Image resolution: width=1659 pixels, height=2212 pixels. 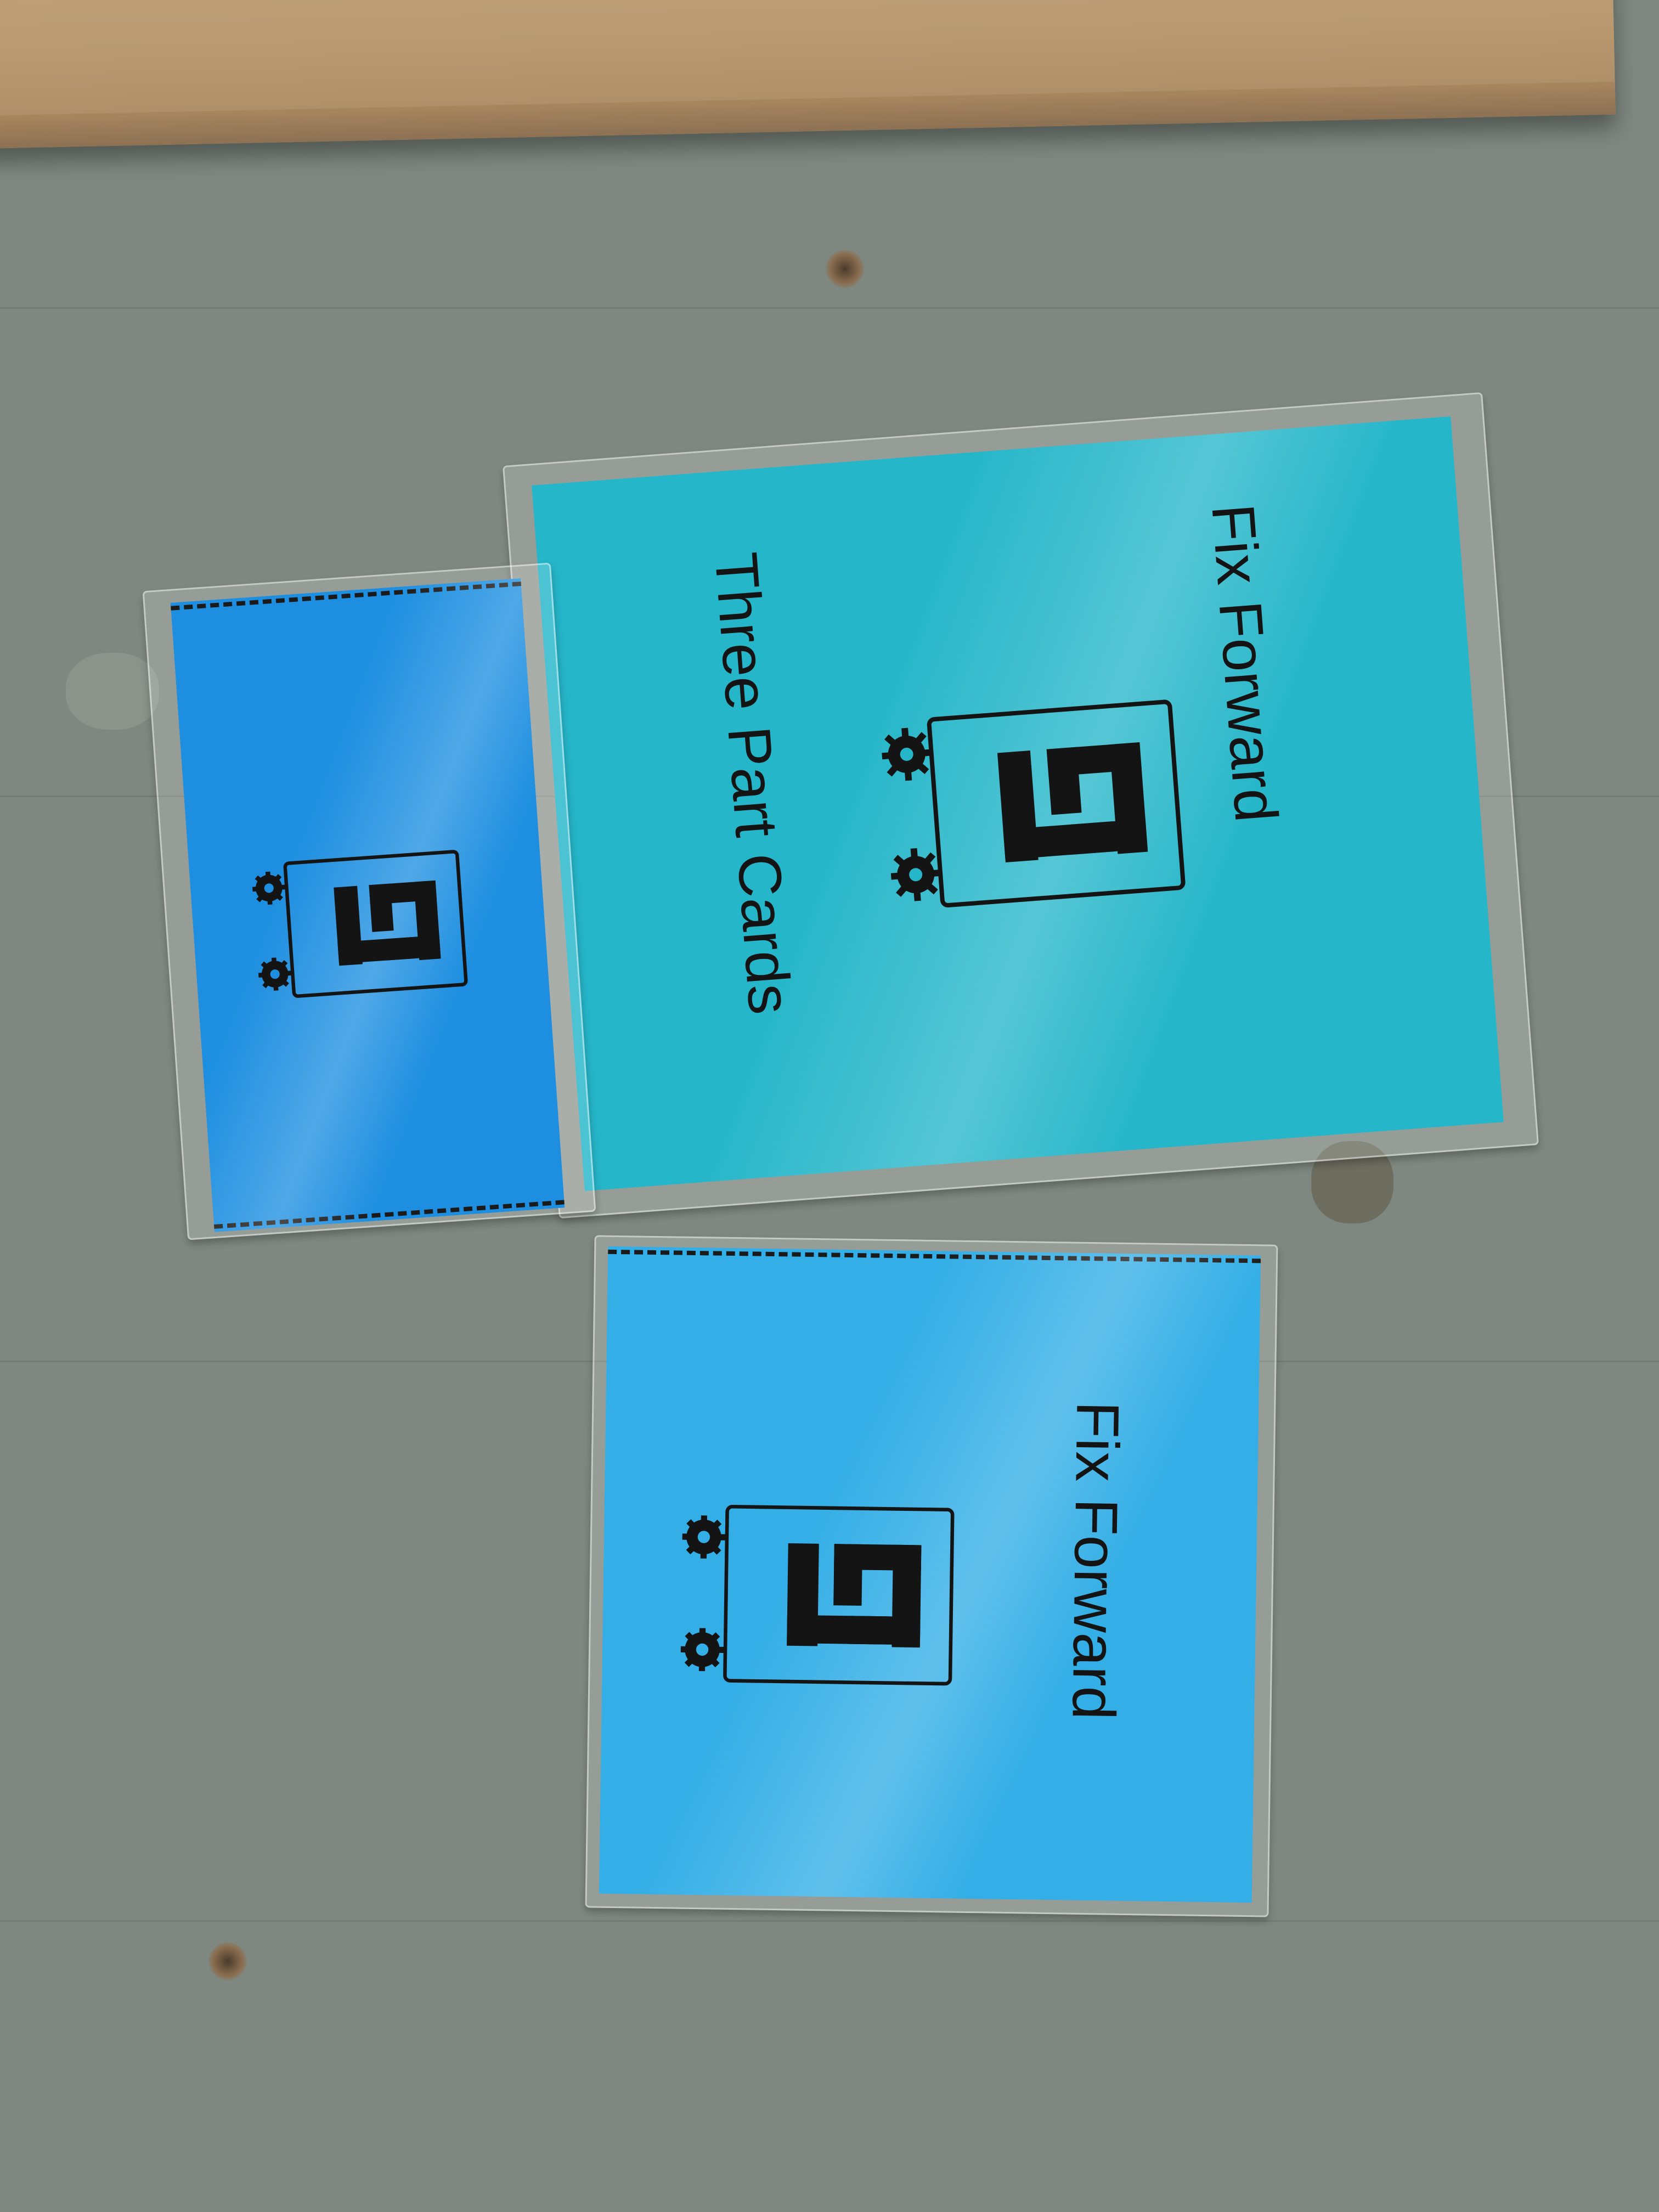 What do you see at coordinates (1095, 1561) in the screenshot?
I see `card-title: Fix Forward` at bounding box center [1095, 1561].